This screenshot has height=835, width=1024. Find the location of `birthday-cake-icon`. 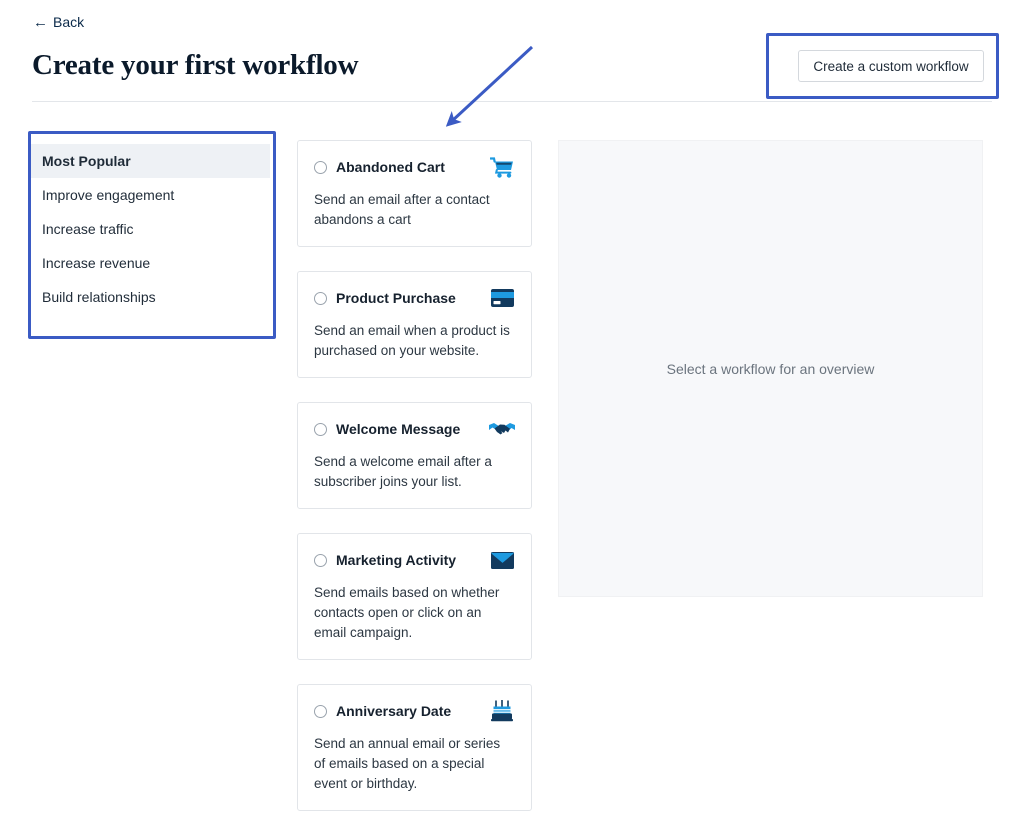

birthday-cake-icon is located at coordinates (502, 711).